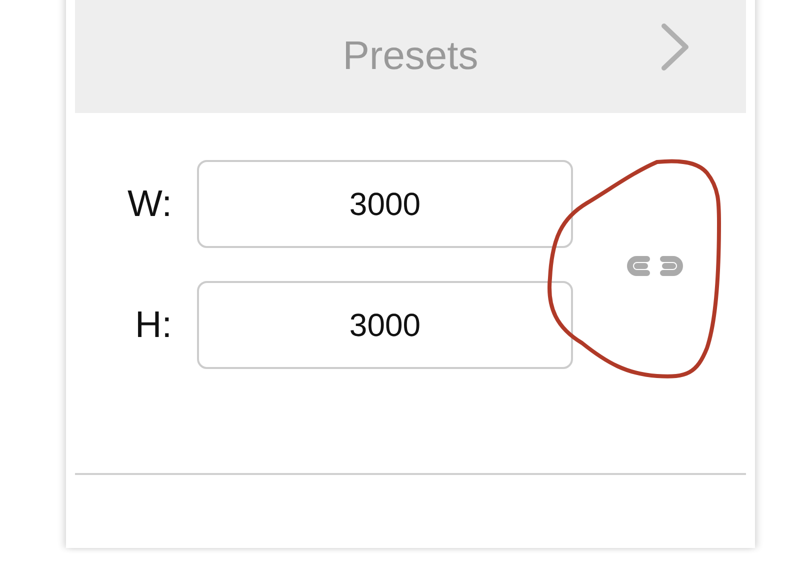  I want to click on dimension-label: W:, so click(149, 204).